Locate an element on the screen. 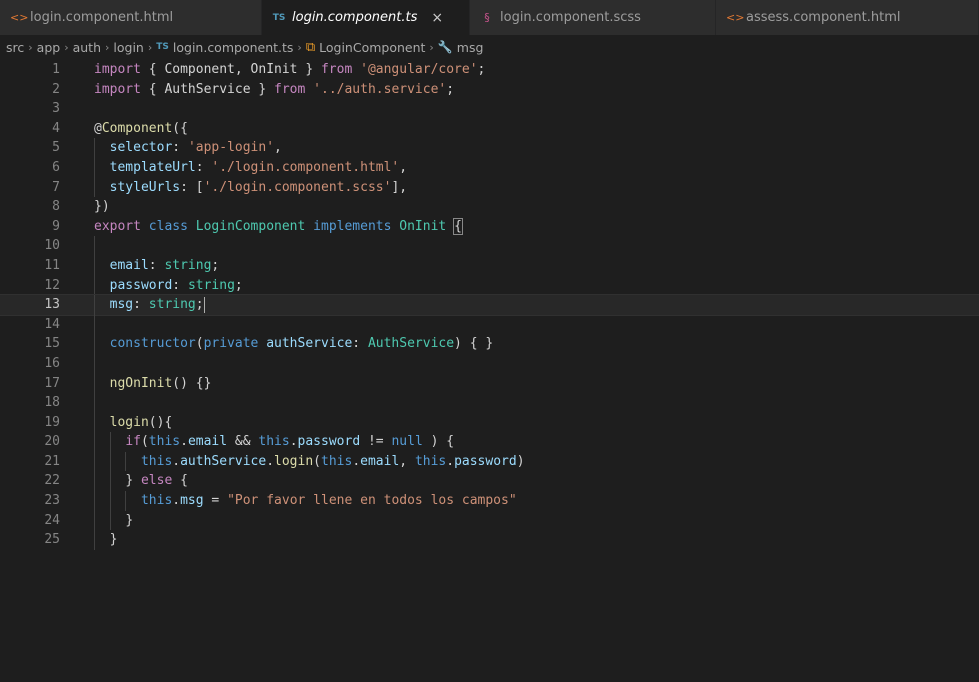 The height and width of the screenshot is (682, 979). line-number: 16 is located at coordinates (52, 363).